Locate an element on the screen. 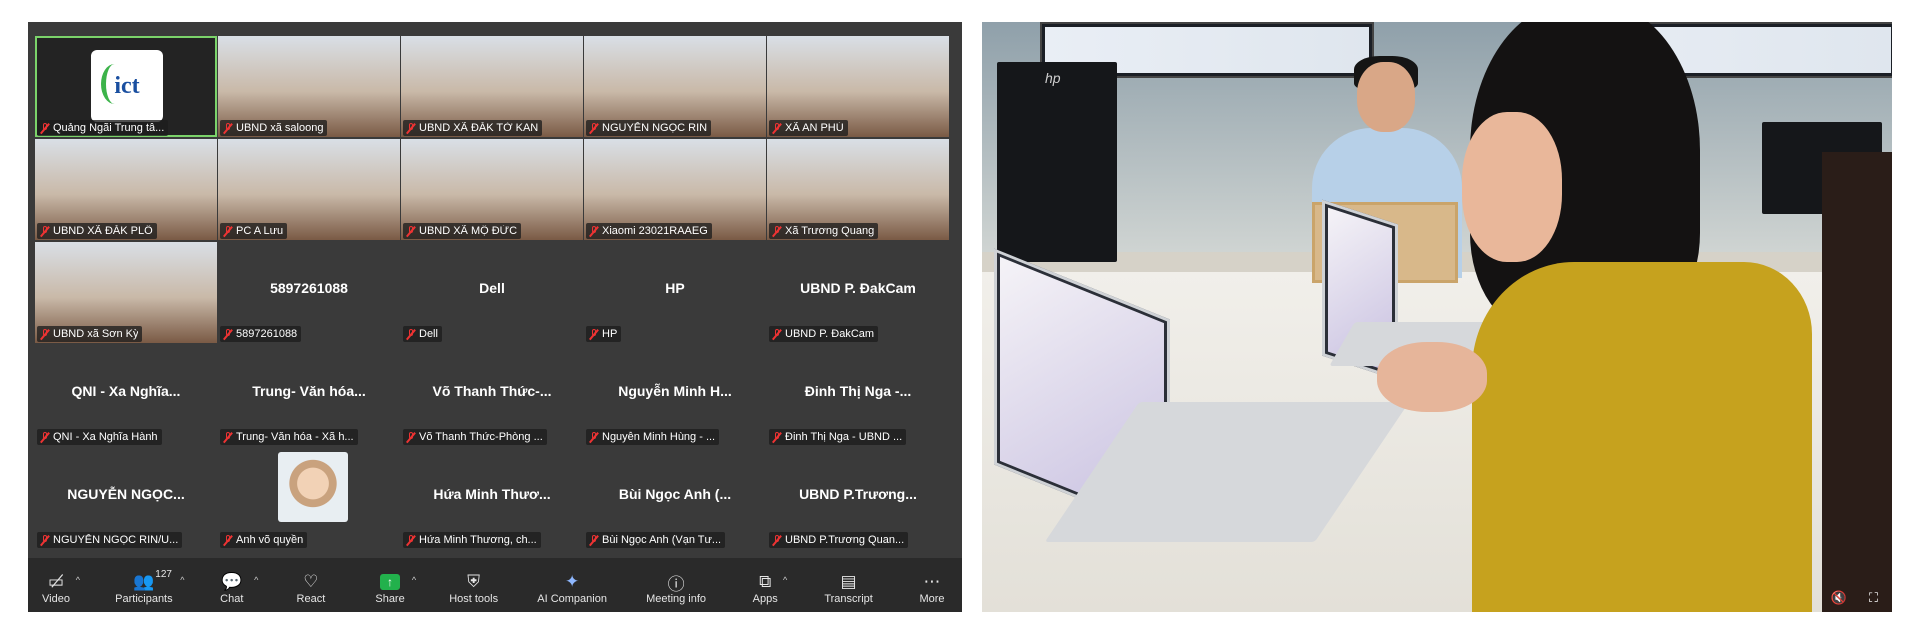  fullscreen-icon: ⛶ is located at coordinates (1873, 598).